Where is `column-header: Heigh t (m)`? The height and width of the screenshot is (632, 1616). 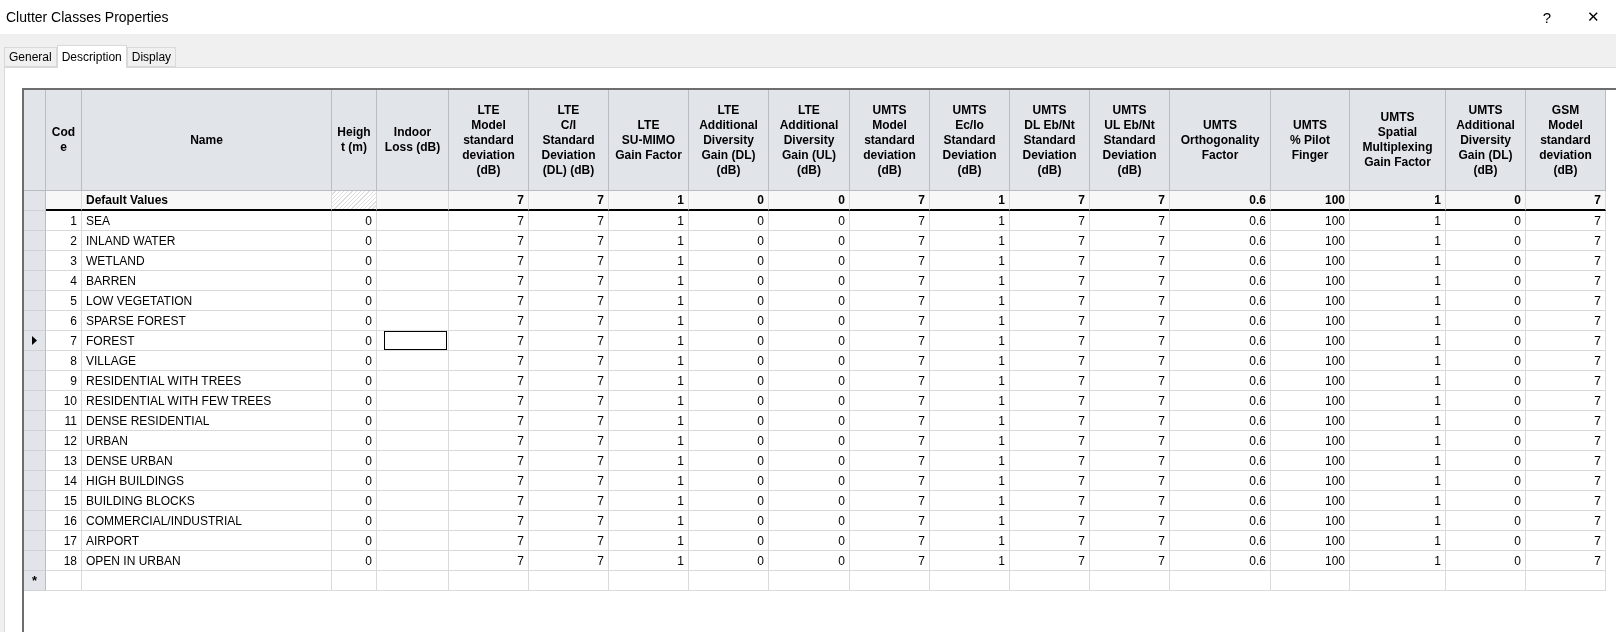
column-header: Heigh t (m) is located at coordinates (354, 140).